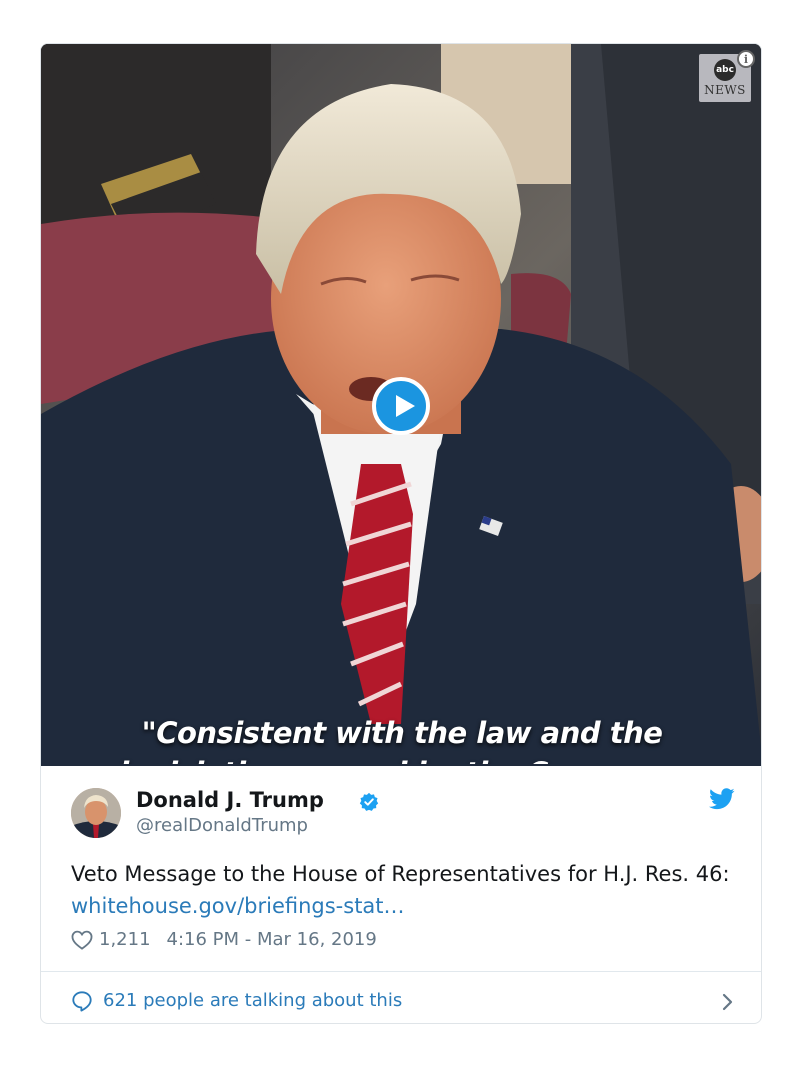  Describe the element at coordinates (222, 825) in the screenshot. I see `user-handle: @realDonaldTrump` at that location.